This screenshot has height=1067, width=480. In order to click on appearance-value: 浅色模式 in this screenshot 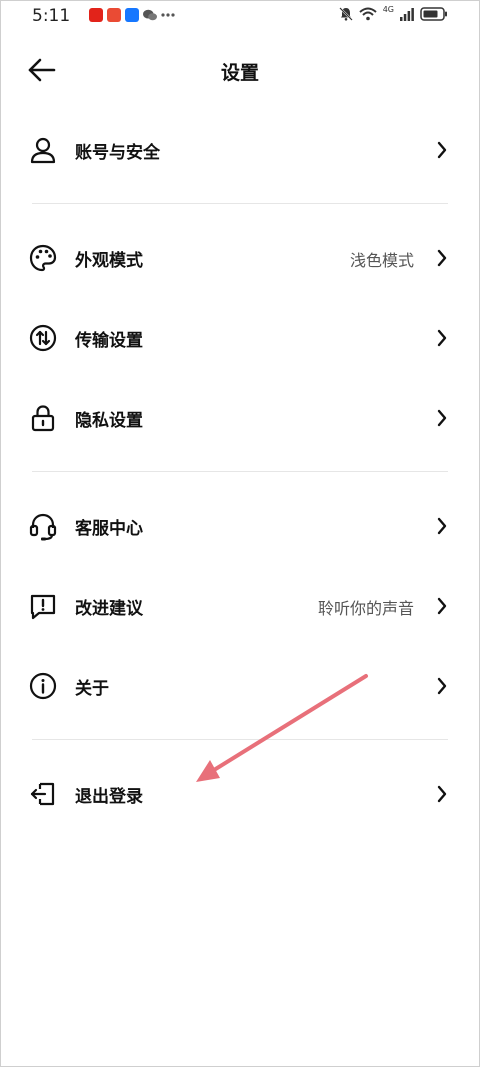, I will do `click(381, 260)`.